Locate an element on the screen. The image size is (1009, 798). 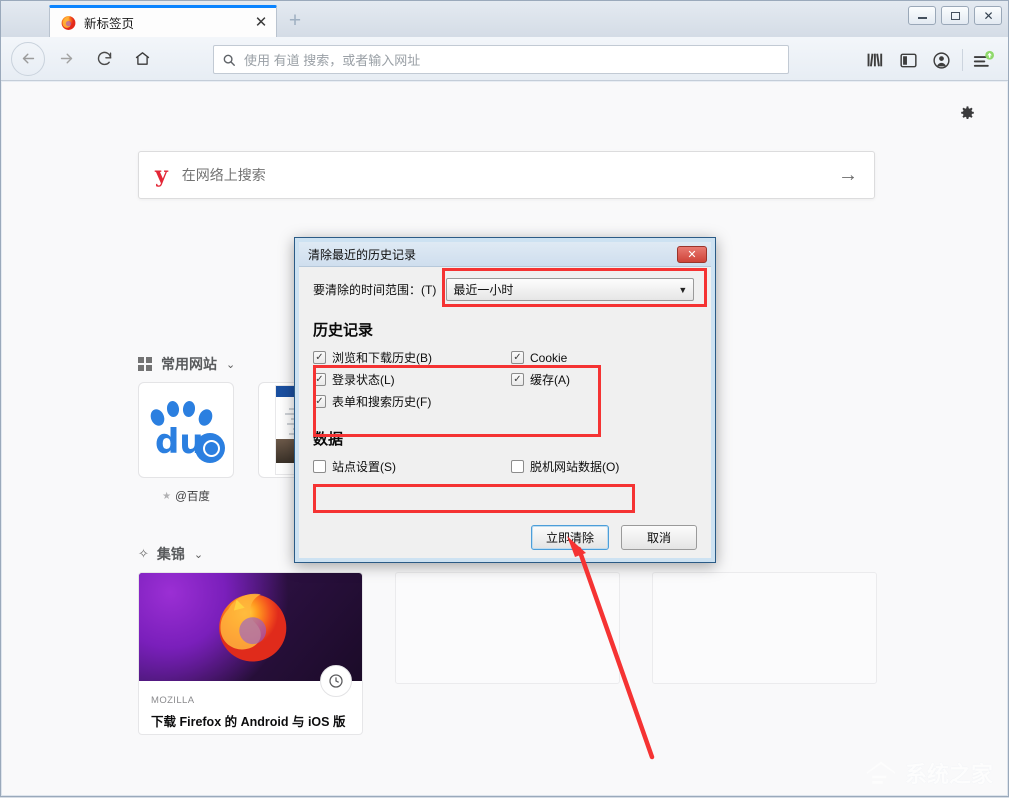
window-controls: ✕ is located at coordinates (955, 15).